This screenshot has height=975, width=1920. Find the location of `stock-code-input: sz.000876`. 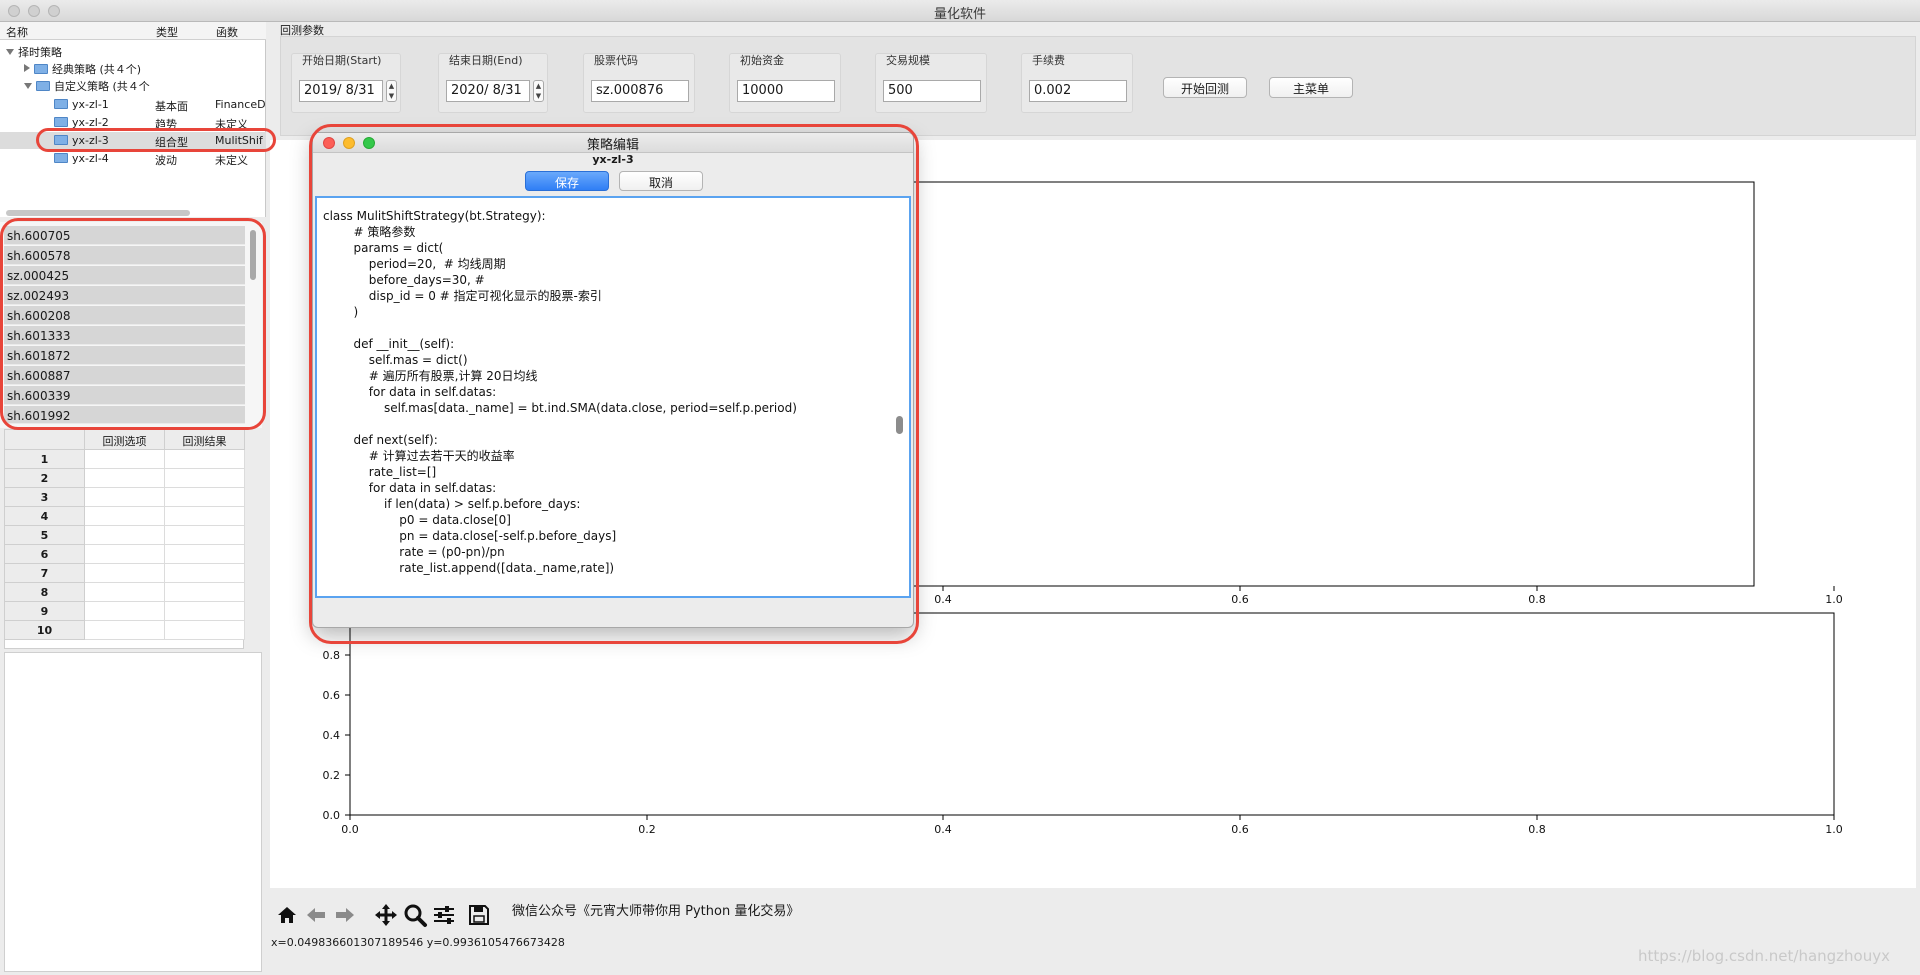

stock-code-input: sz.000876 is located at coordinates (640, 91).